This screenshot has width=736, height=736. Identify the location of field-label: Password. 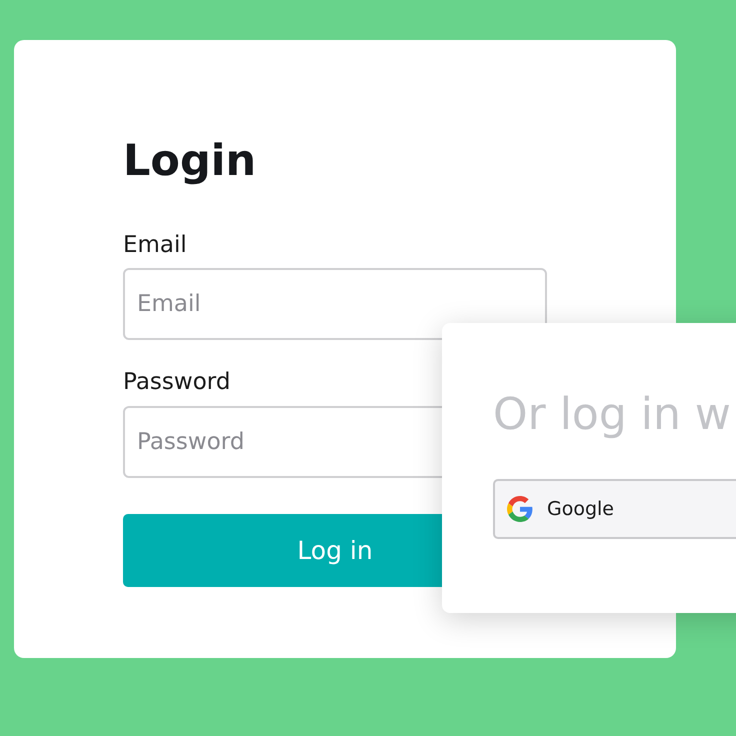
(177, 383).